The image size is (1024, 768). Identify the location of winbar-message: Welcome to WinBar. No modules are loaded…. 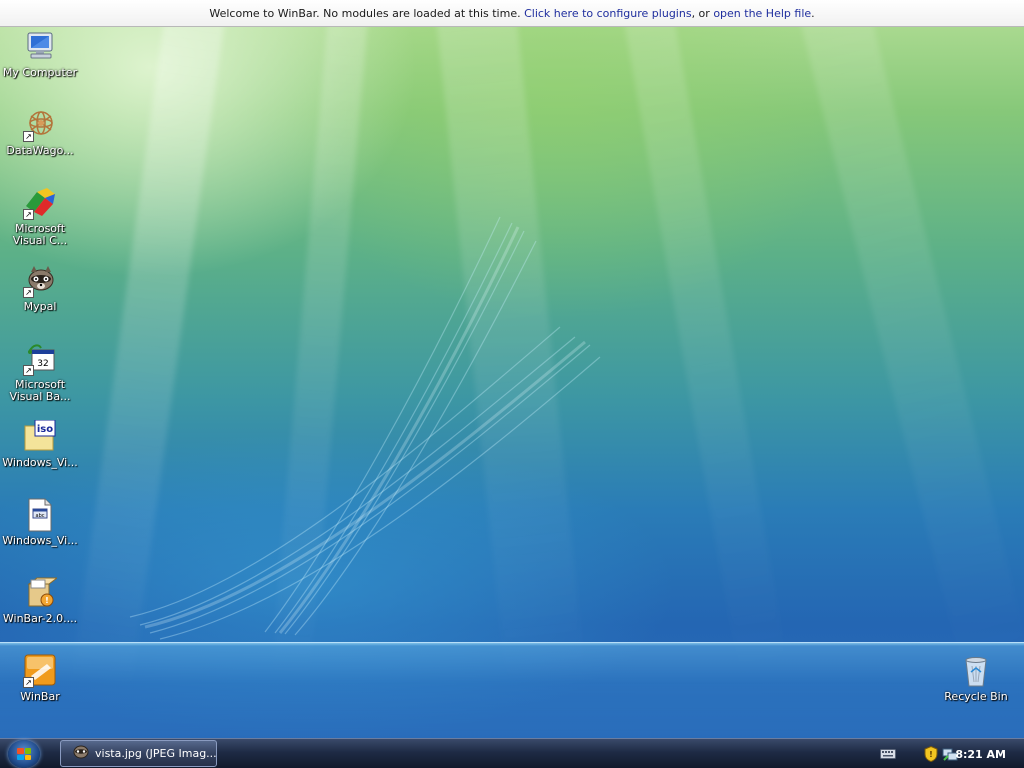
(365, 13).